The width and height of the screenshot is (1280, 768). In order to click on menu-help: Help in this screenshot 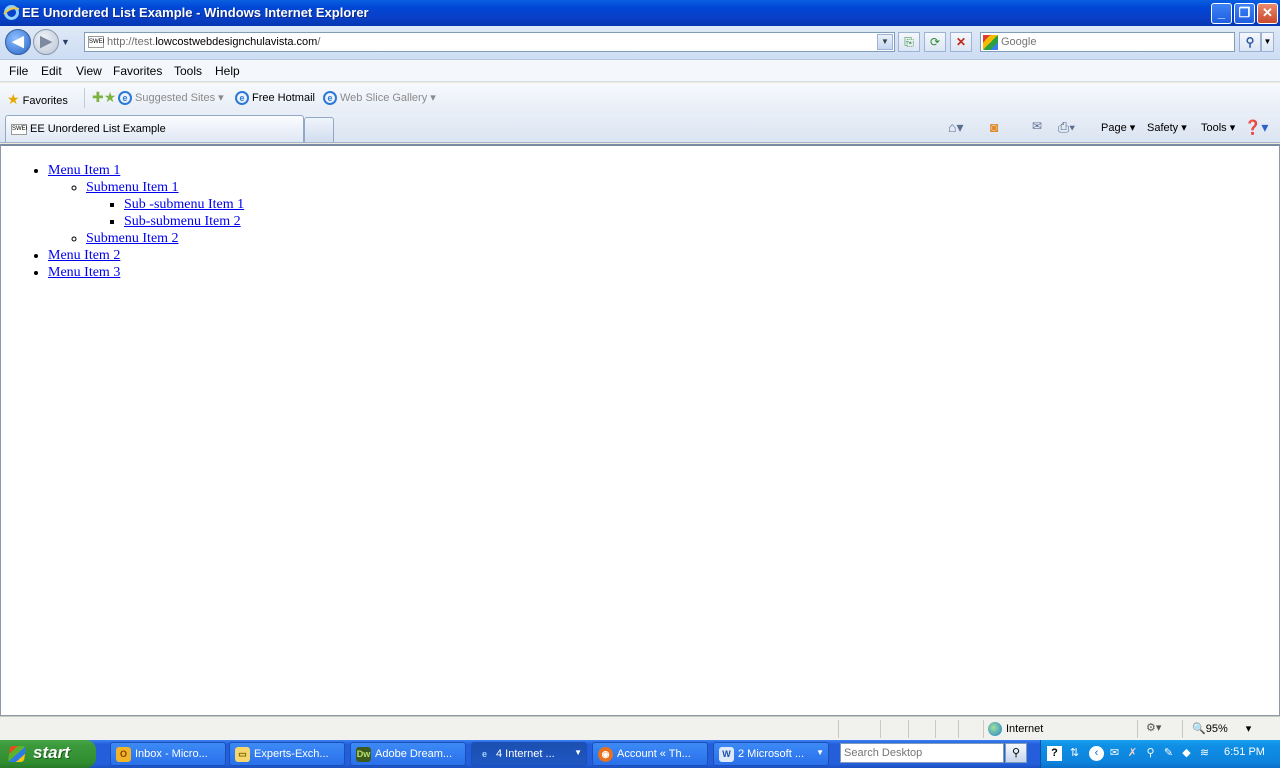, I will do `click(227, 71)`.